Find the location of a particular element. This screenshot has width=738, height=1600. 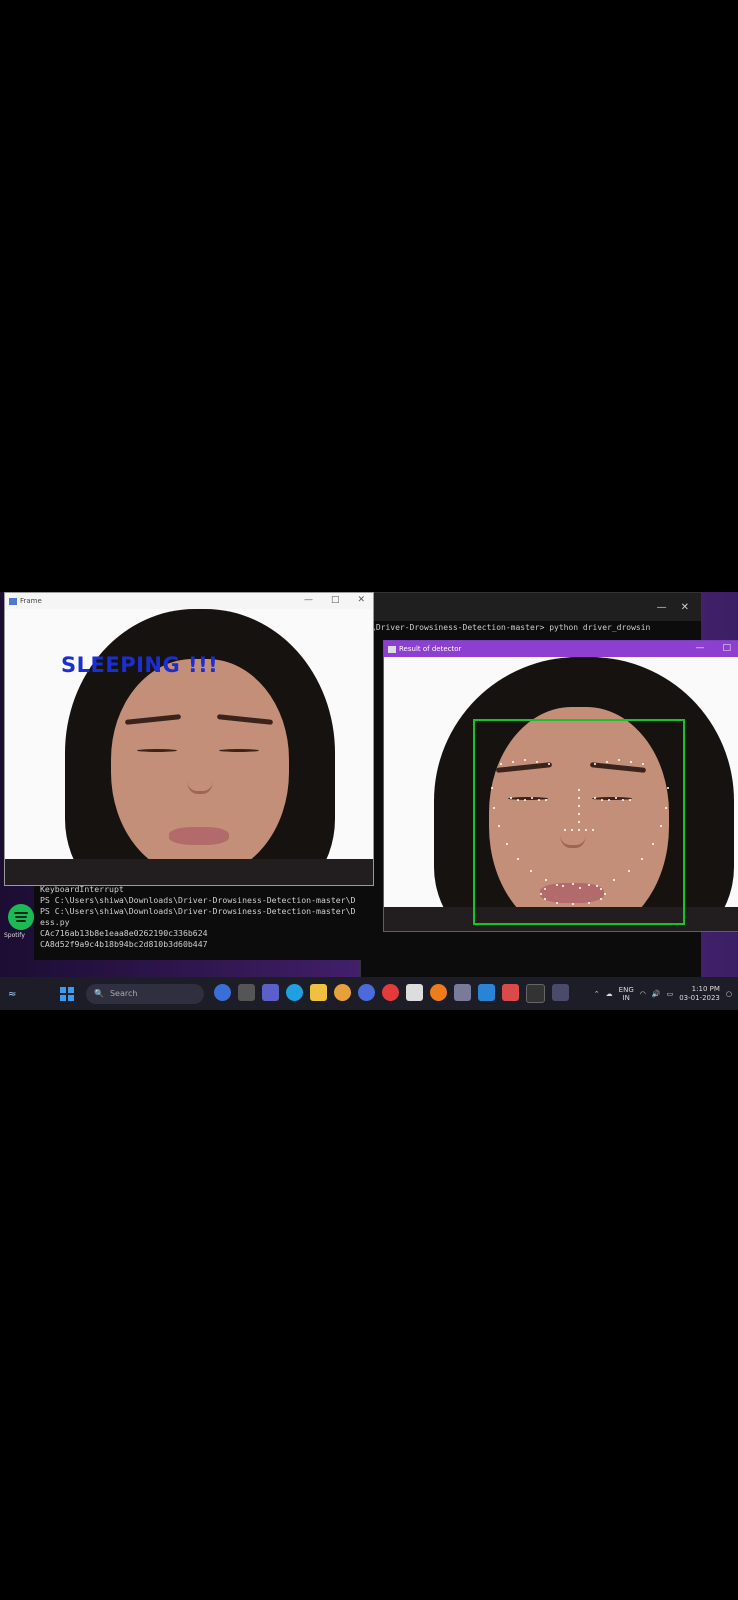

task-view-icon is located at coordinates (246, 992).